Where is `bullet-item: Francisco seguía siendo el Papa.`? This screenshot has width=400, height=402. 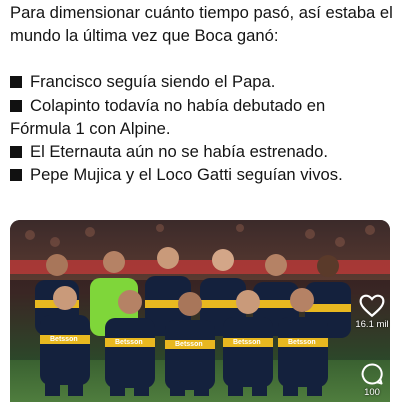 bullet-item: Francisco seguía siendo el Papa. is located at coordinates (202, 81).